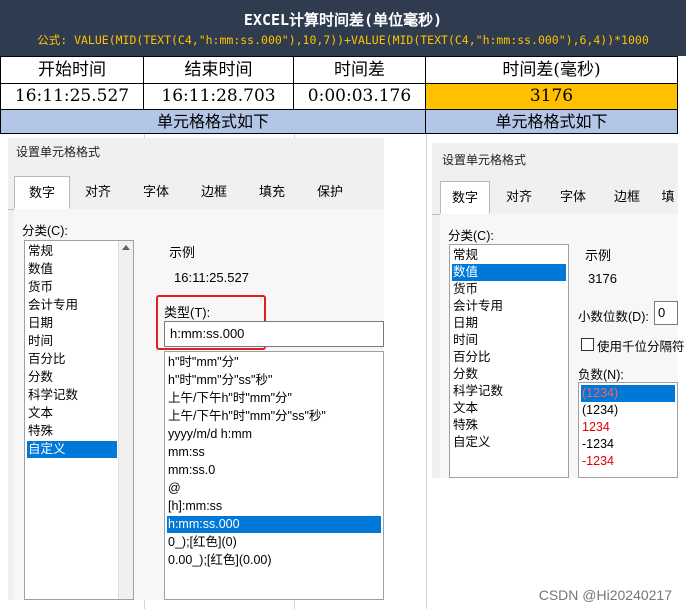 The width and height of the screenshot is (686, 609). I want to click on format-note-left: 单元格格式如下, so click(213, 122).